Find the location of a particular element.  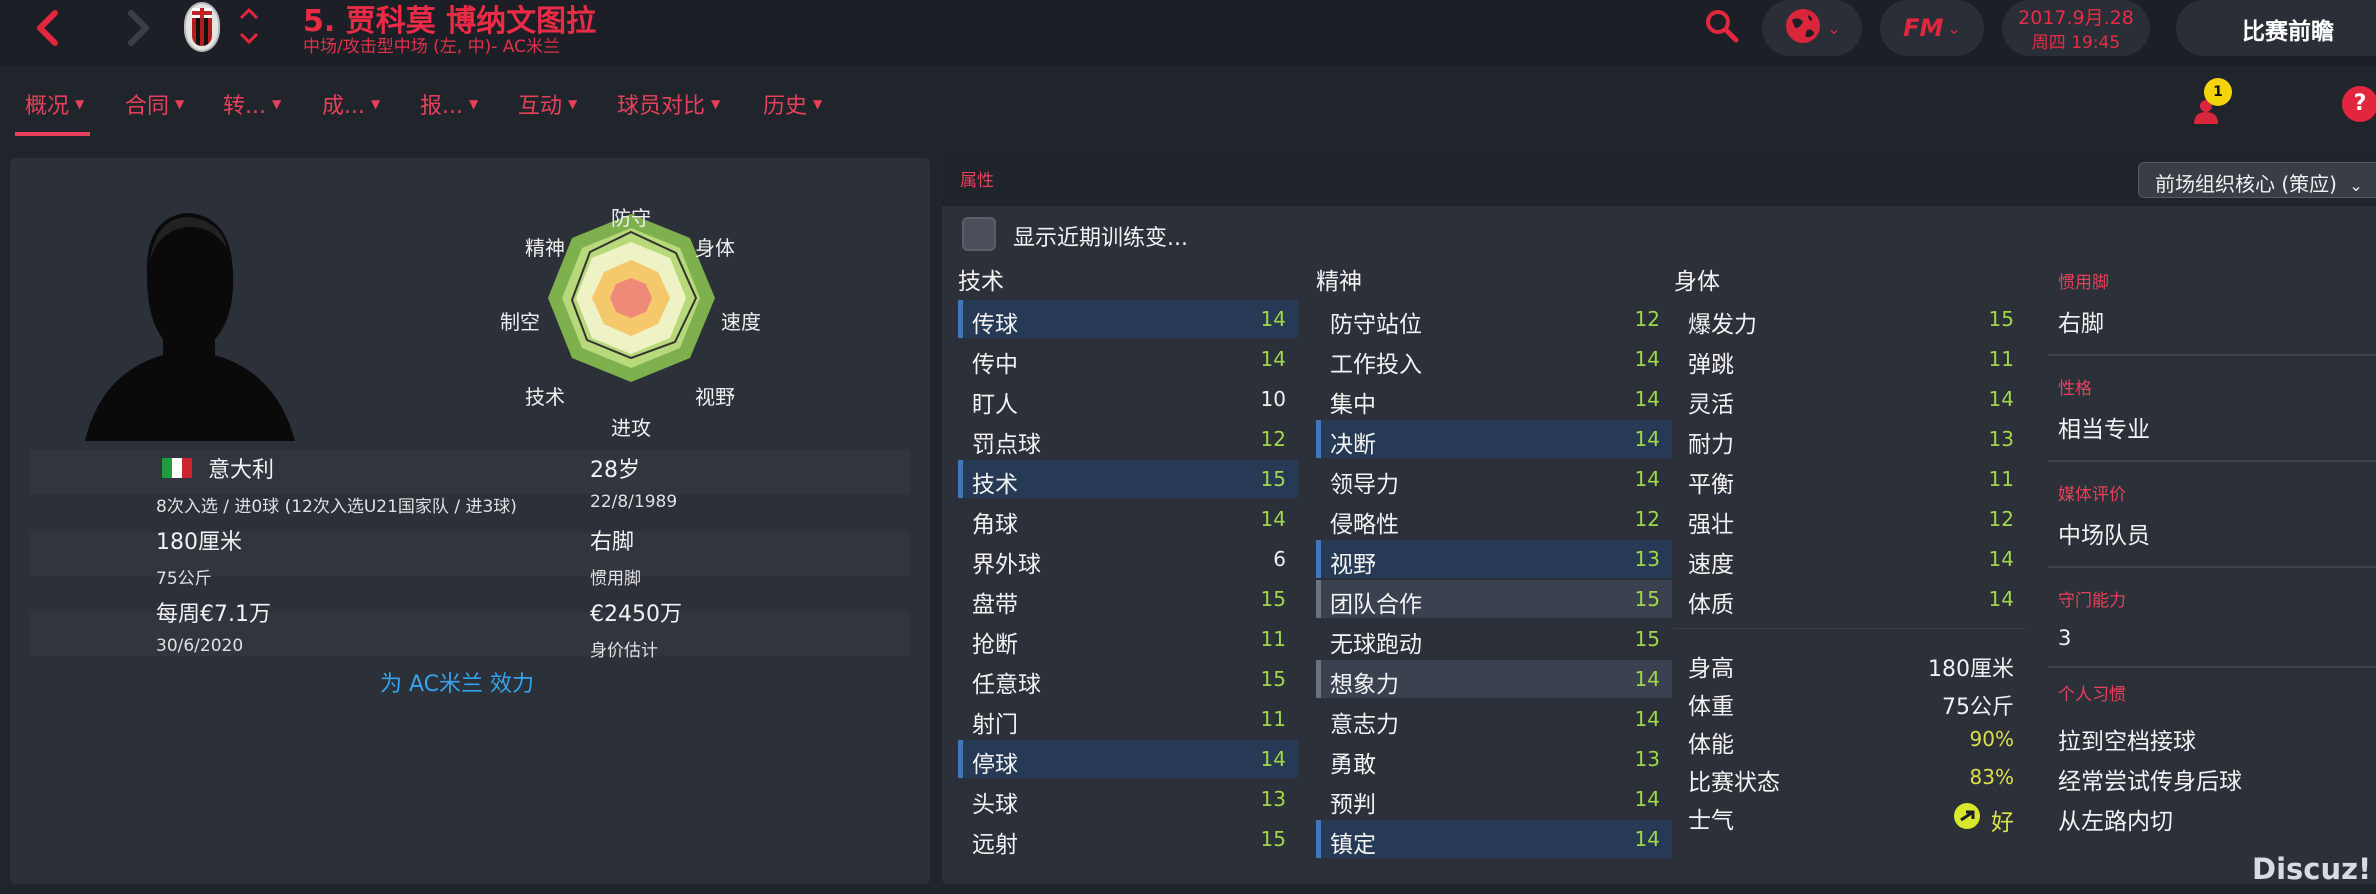

market-value-label: 身价估计 is located at coordinates (624, 651).